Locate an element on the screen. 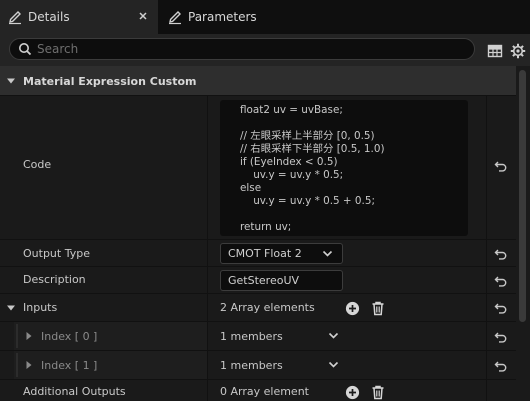 The width and height of the screenshot is (530, 401). output-type-row: Output Type CMOT Float 2 is located at coordinates (258, 253).